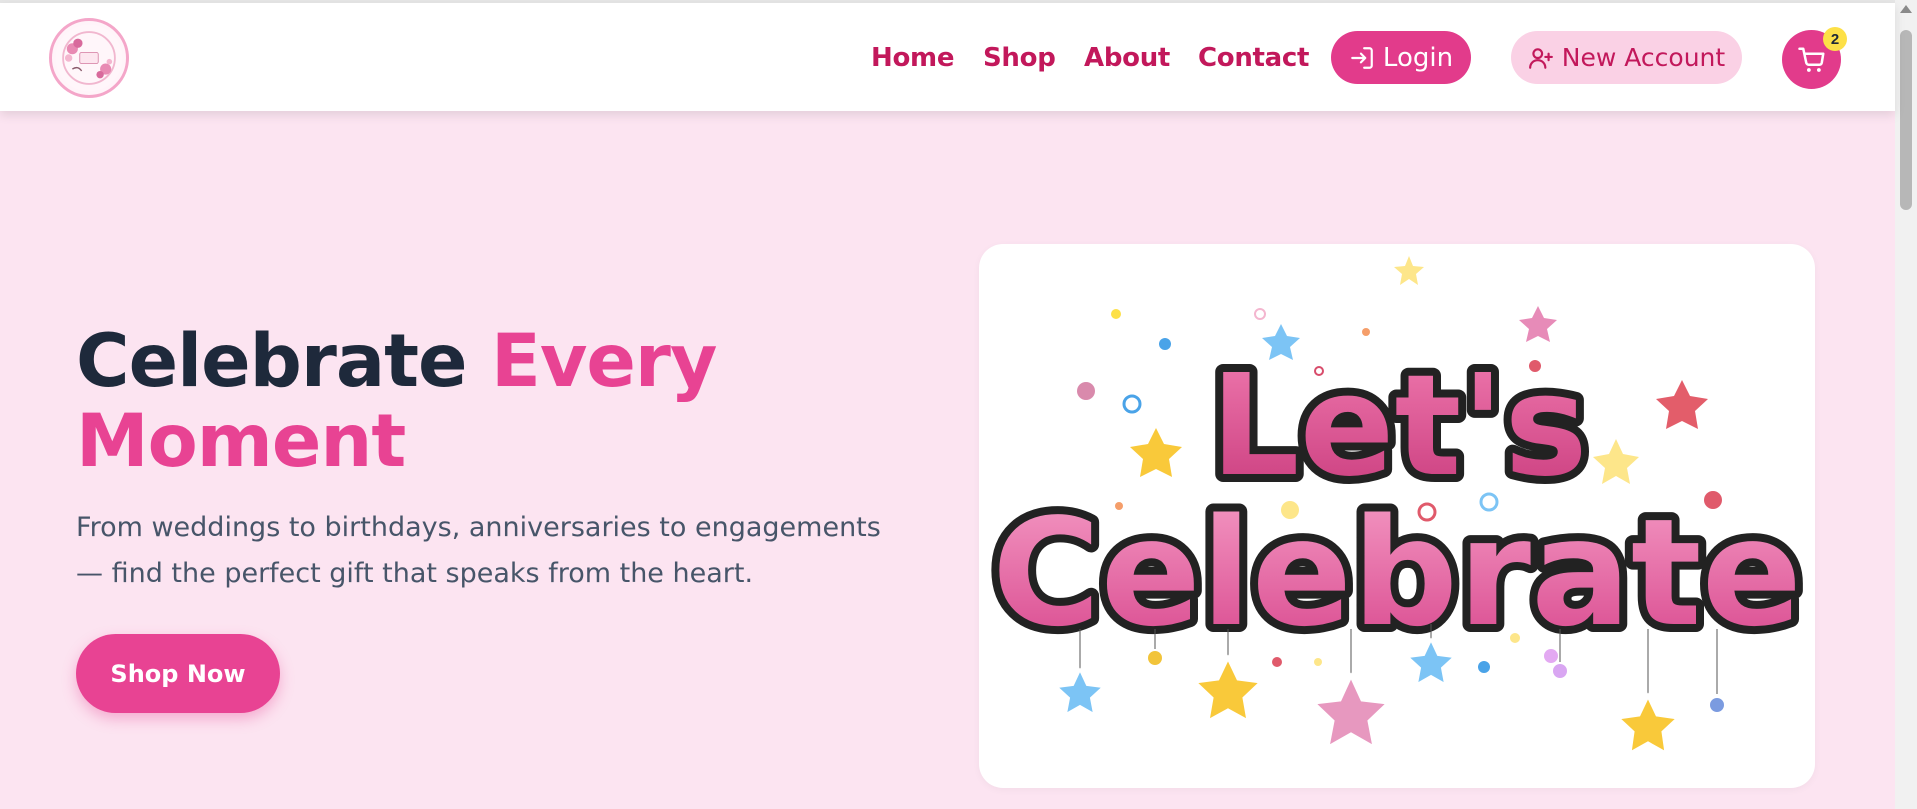 The width and height of the screenshot is (1917, 809). Describe the element at coordinates (178, 673) in the screenshot. I see `shop-now-button: Shop Now` at that location.